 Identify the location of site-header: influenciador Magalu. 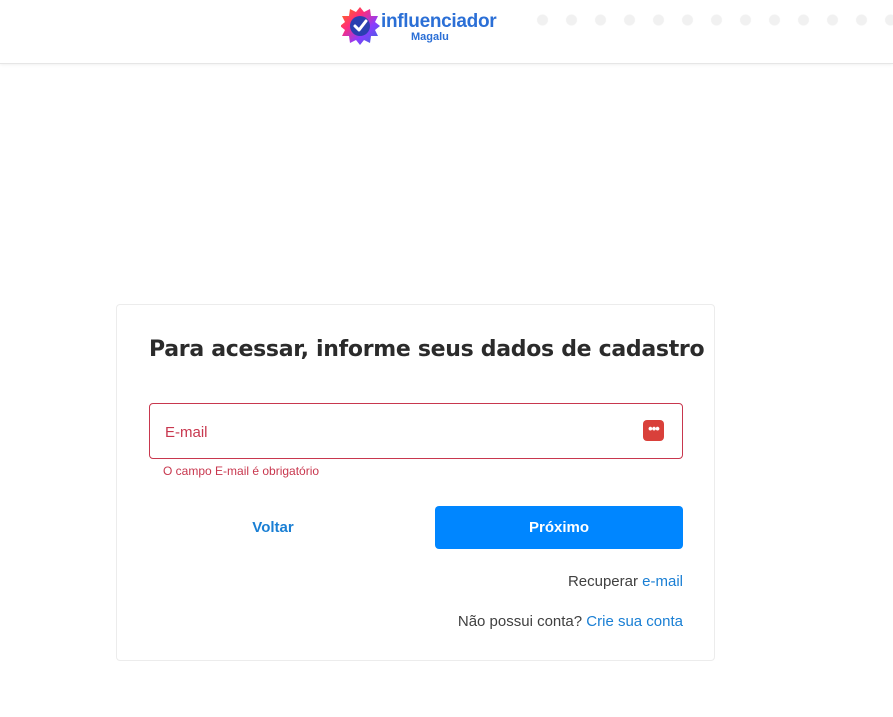
(446, 32).